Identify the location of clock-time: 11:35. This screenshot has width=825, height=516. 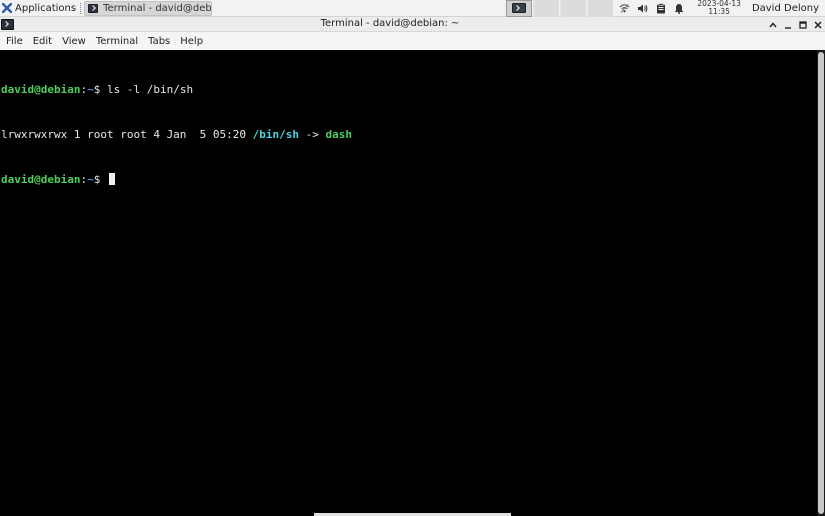
(719, 11).